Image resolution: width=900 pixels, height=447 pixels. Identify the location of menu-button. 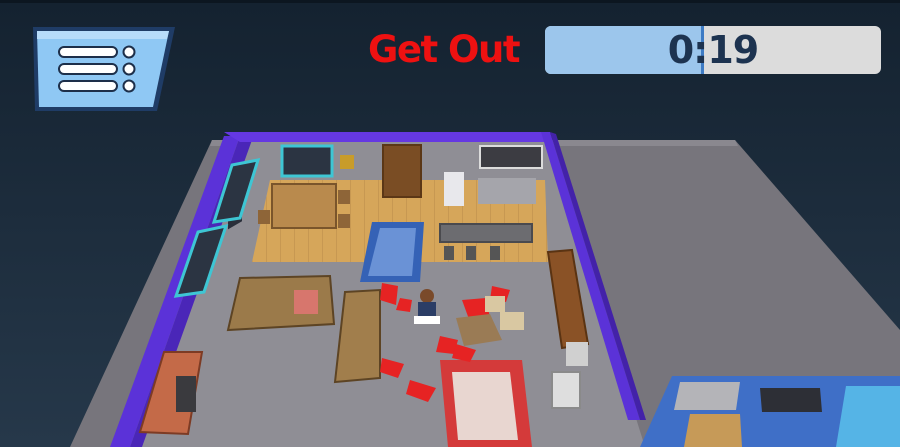
(104, 69).